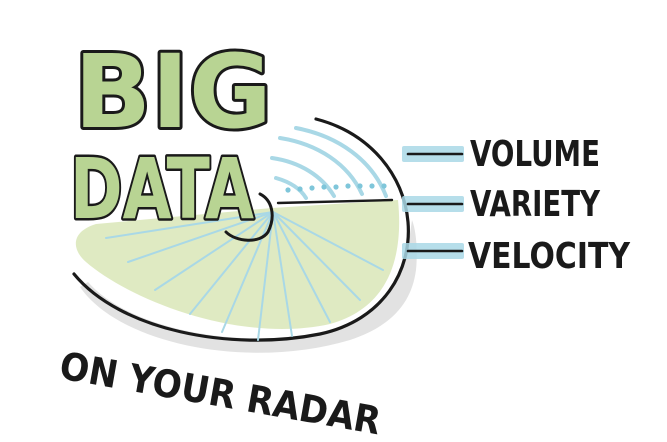 The width and height of the screenshot is (667, 442). What do you see at coordinates (336, 188) in the screenshot?
I see `radar-scan-dots` at bounding box center [336, 188].